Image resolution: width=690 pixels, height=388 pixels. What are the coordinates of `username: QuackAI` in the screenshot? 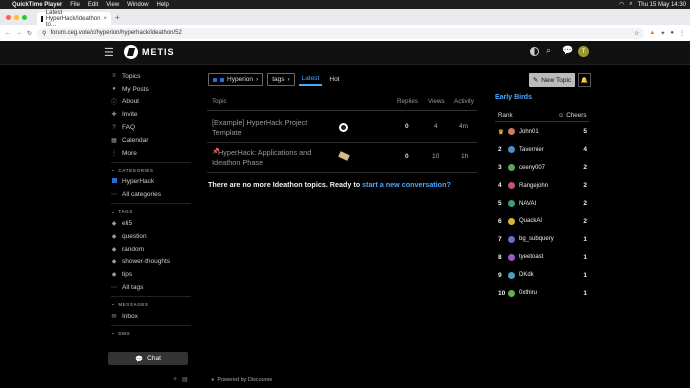 It's located at (530, 221).